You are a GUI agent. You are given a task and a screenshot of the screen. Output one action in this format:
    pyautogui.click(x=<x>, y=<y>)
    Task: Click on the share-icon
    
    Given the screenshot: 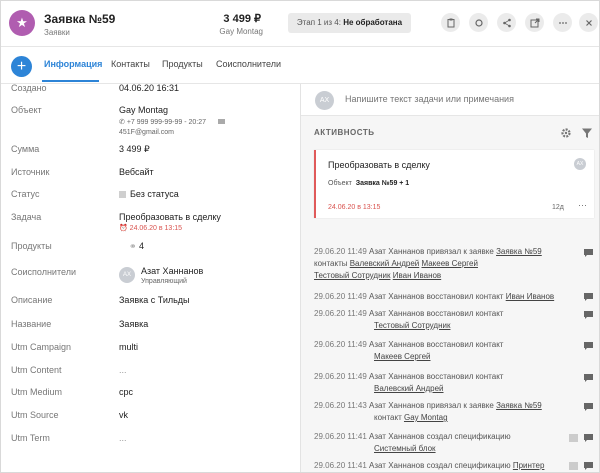 What is the action you would take?
    pyautogui.click(x=506, y=22)
    